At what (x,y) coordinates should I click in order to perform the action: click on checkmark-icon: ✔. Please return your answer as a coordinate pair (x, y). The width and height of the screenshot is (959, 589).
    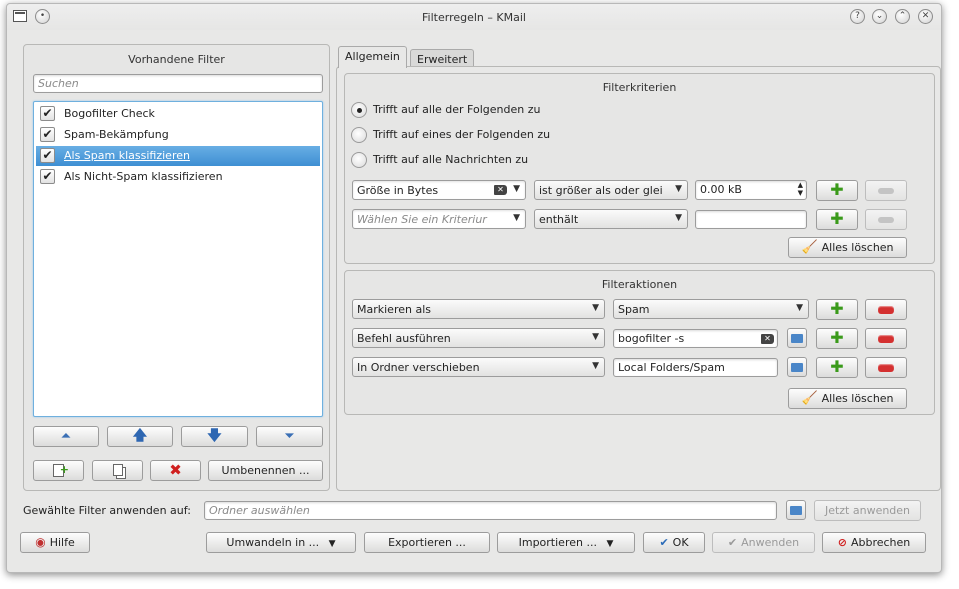
    Looking at the image, I should click on (732, 542).